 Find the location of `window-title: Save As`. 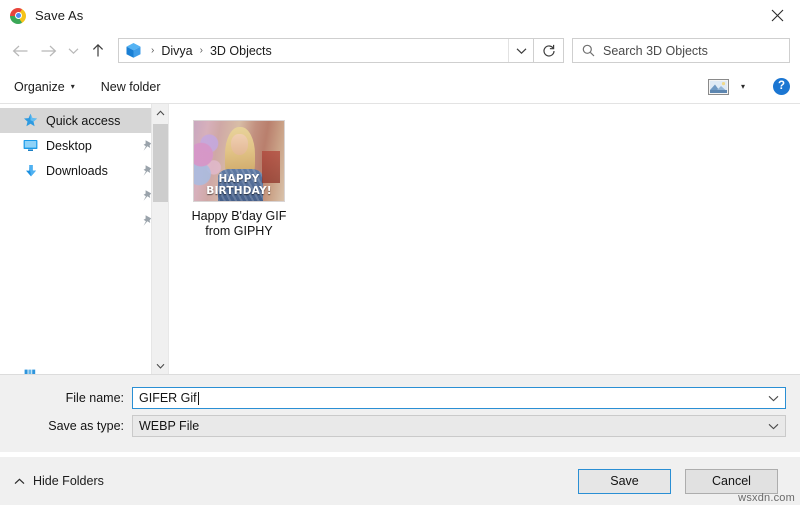

window-title: Save As is located at coordinates (59, 15).